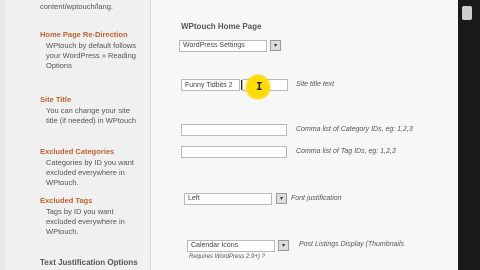 This screenshot has height=270, width=480. What do you see at coordinates (84, 34) in the screenshot?
I see `home-redirect-heading: Home Page Re-Direction` at bounding box center [84, 34].